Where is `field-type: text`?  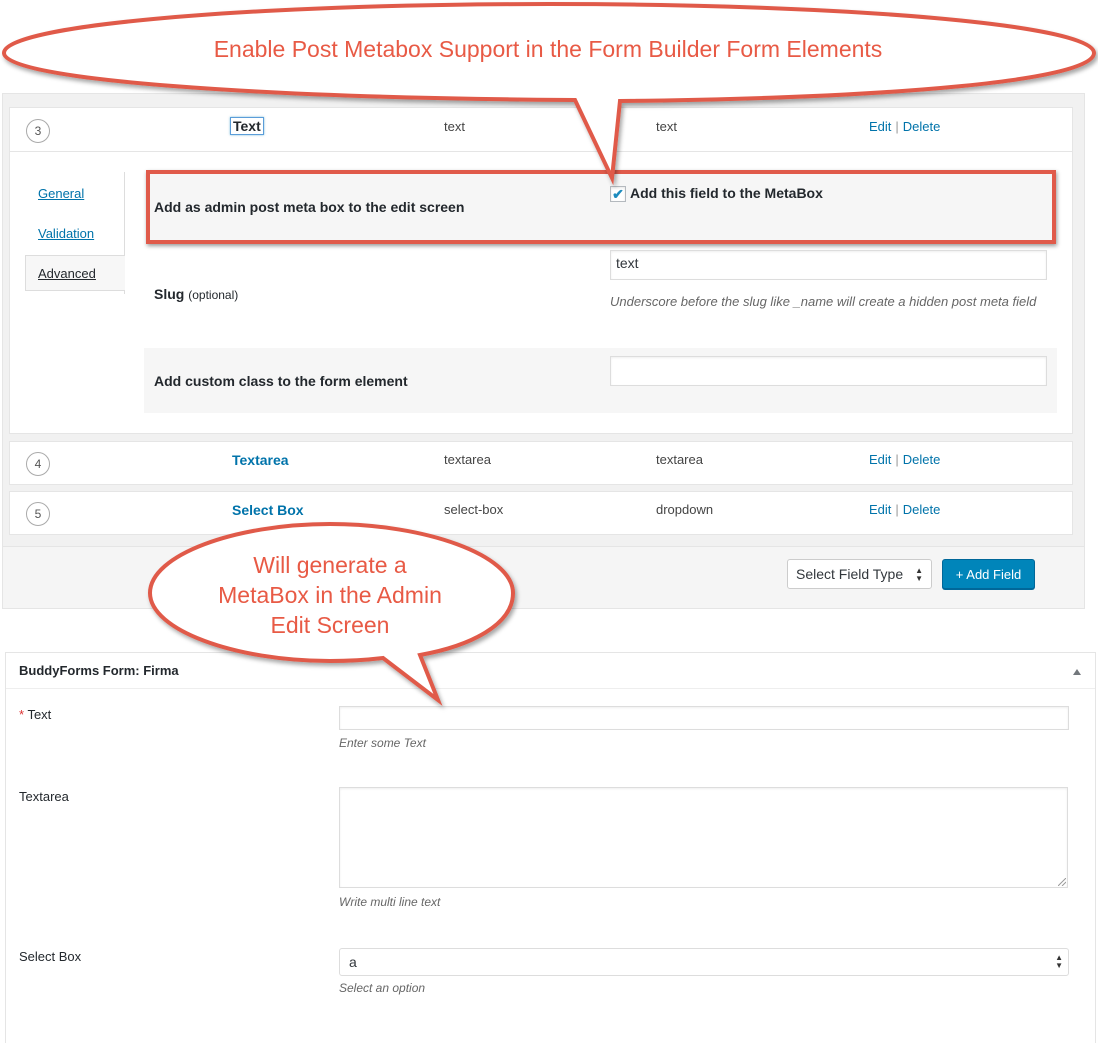
field-type: text is located at coordinates (666, 126).